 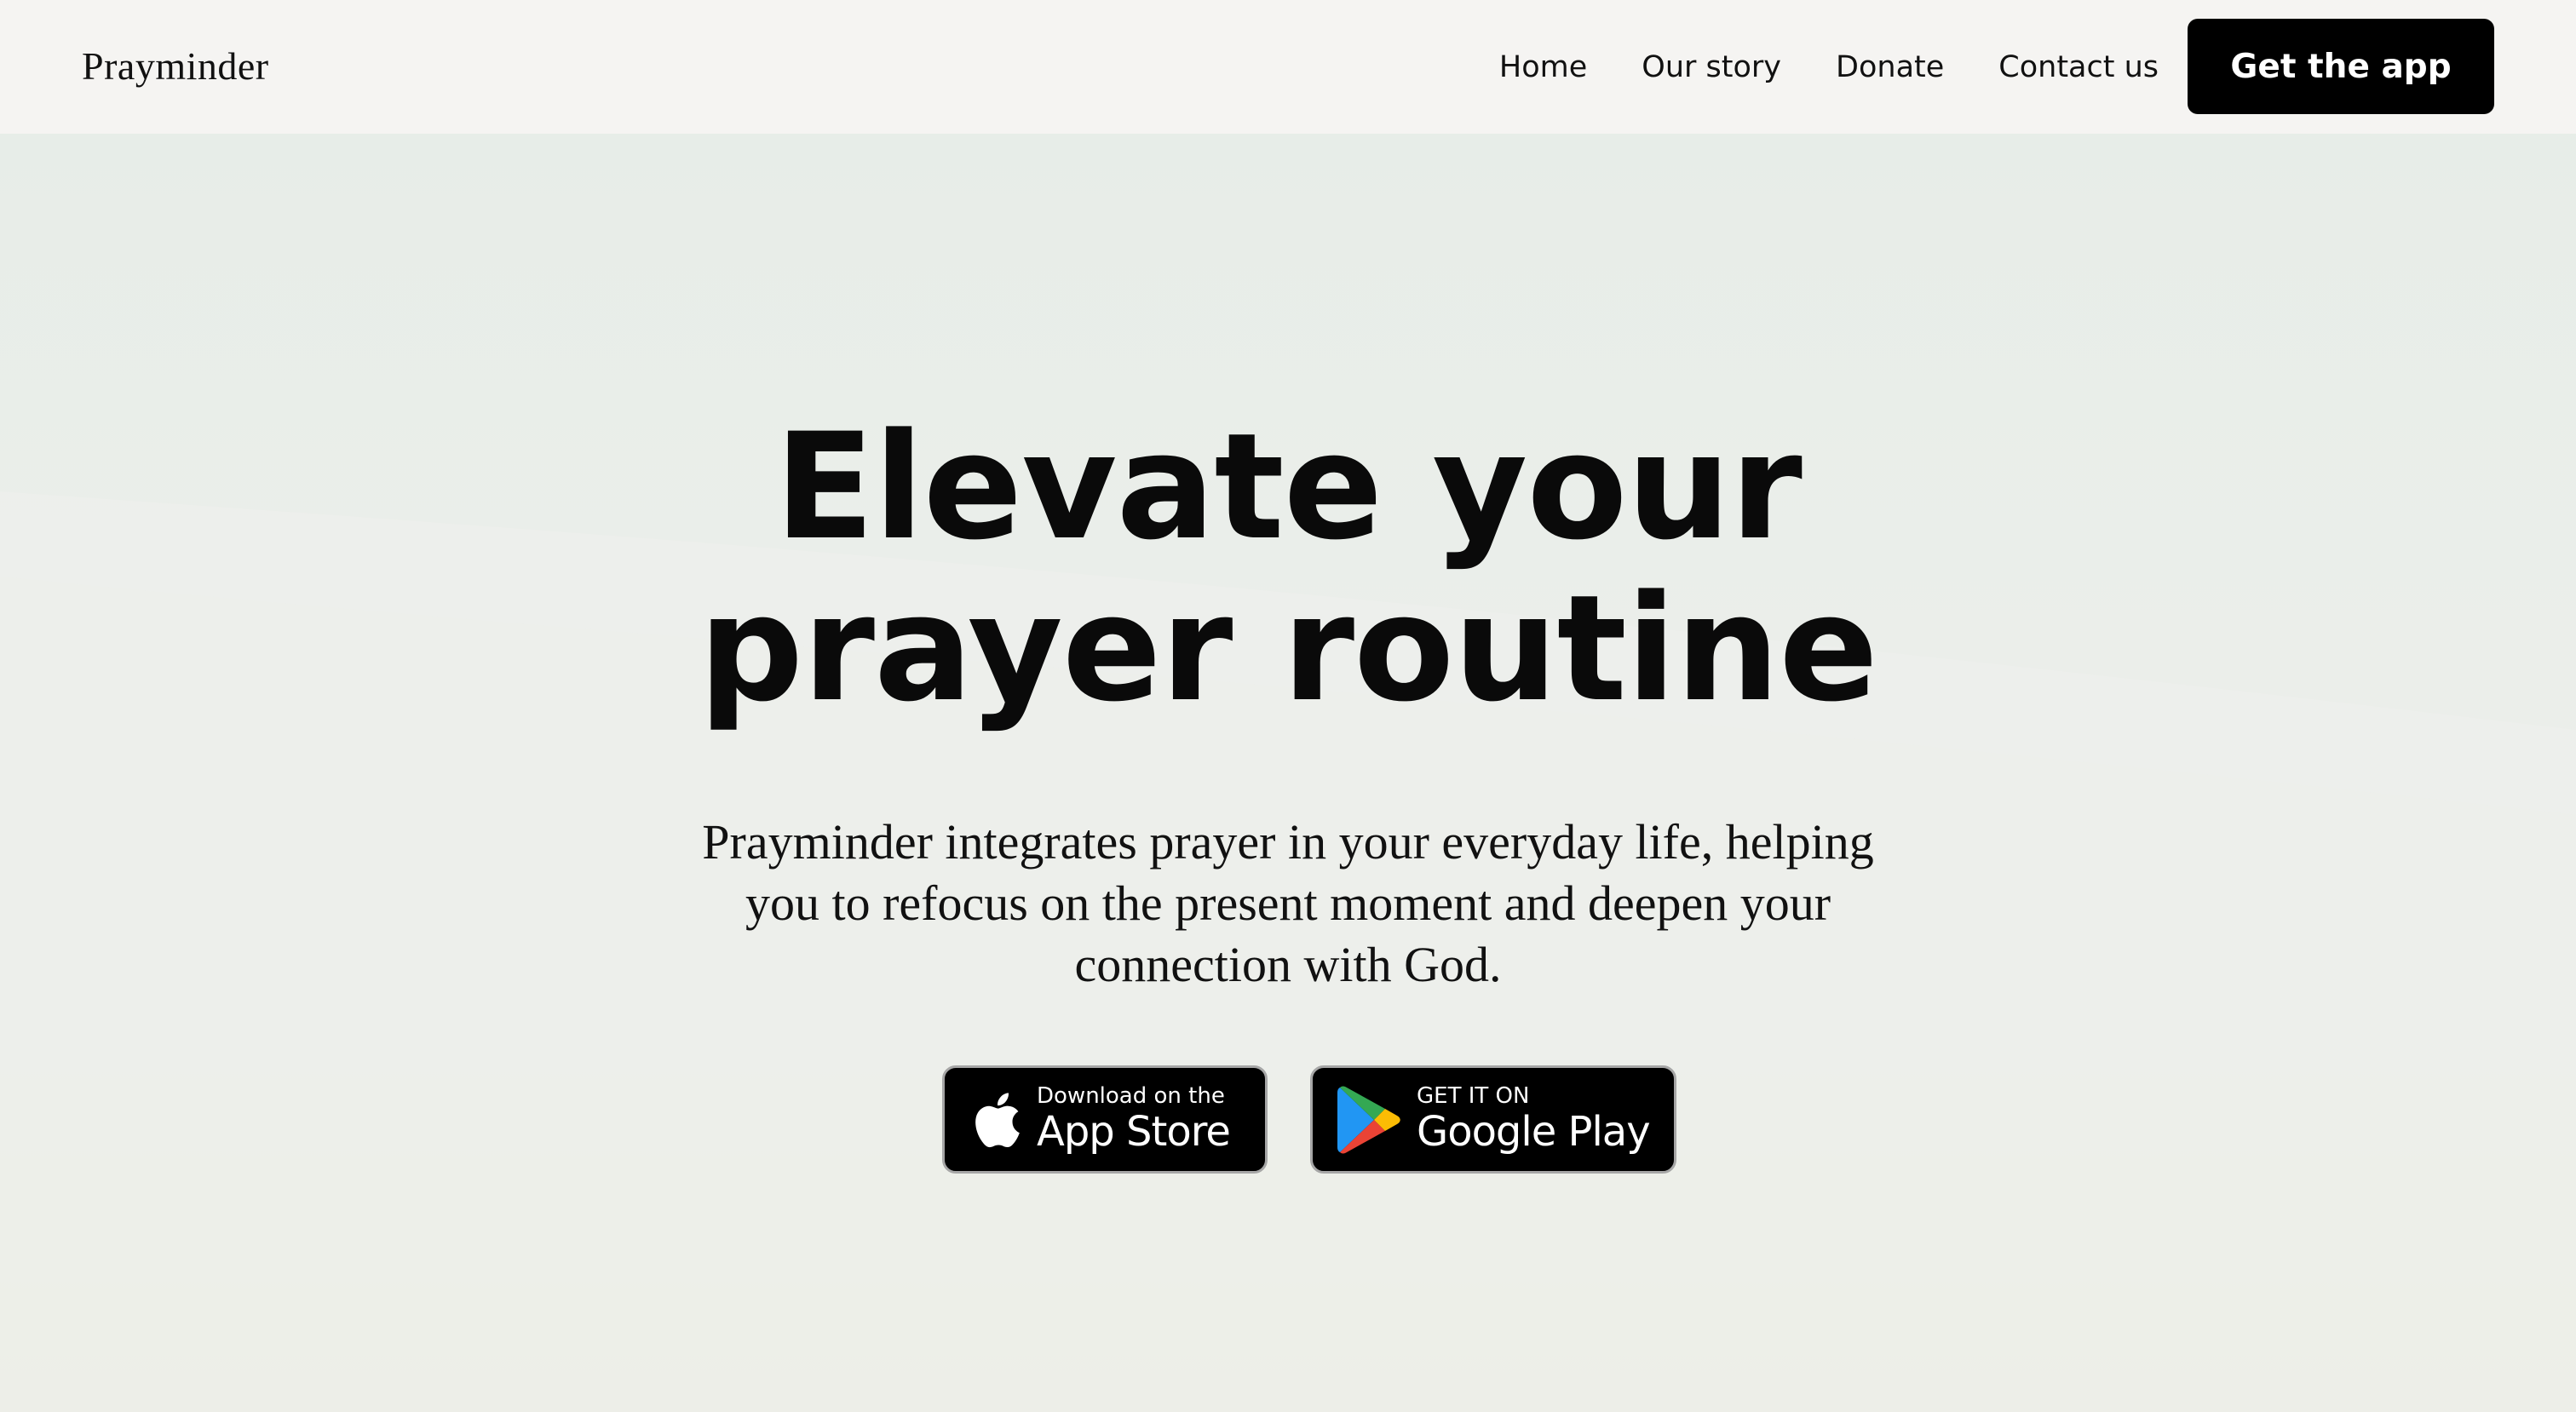 I want to click on nav-donate-link: Donate, so click(x=1890, y=67).